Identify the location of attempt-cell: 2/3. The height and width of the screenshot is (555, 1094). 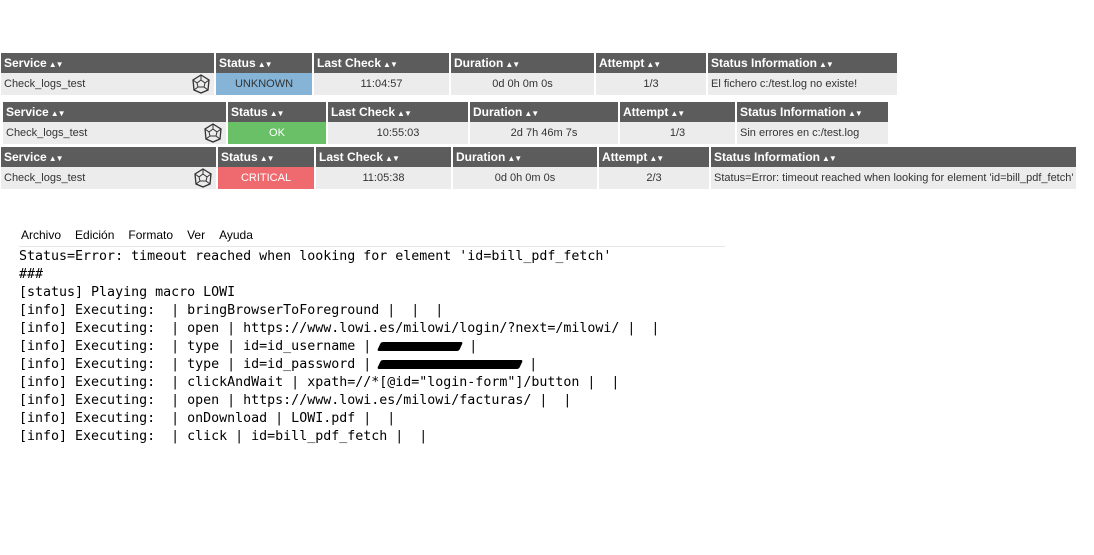
(654, 178).